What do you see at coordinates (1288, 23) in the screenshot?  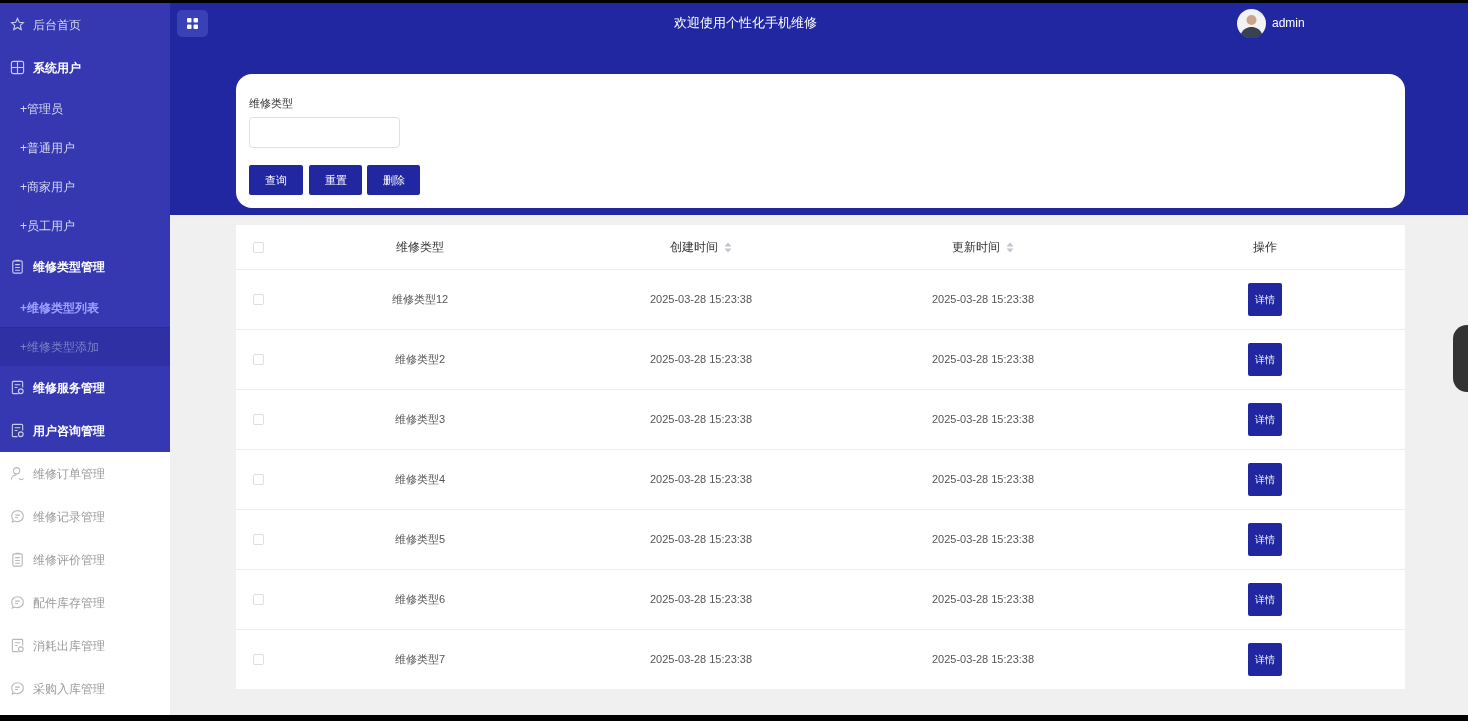 I see `username: admin` at bounding box center [1288, 23].